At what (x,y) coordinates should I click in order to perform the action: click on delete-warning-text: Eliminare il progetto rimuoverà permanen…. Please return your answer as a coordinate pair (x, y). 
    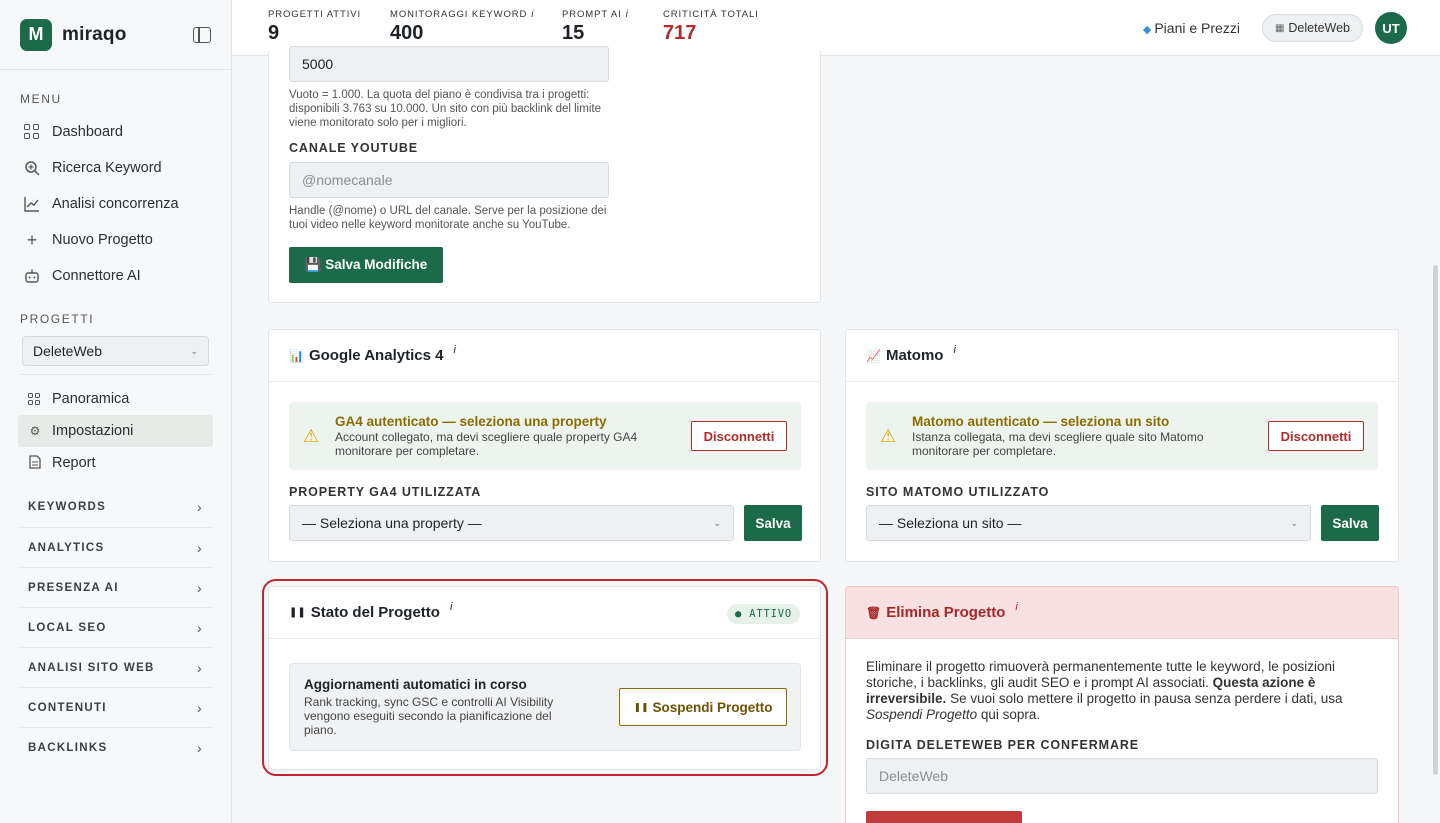
    Looking at the image, I should click on (1104, 690).